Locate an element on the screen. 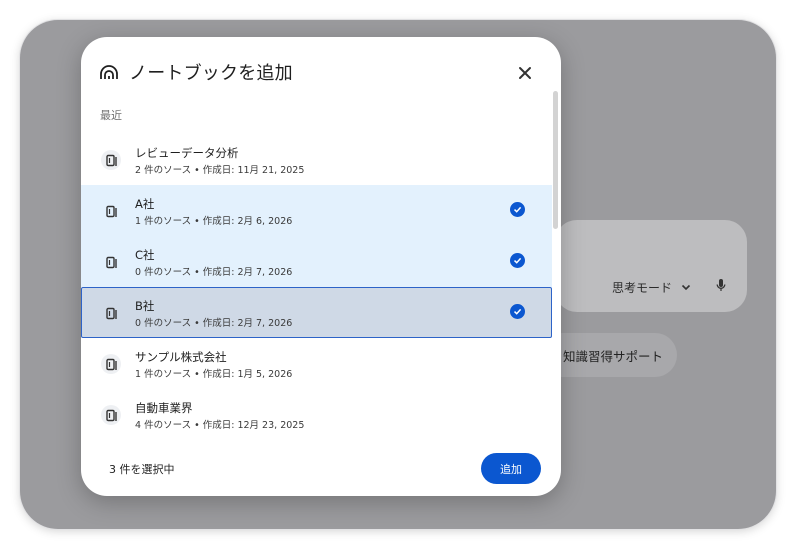  notebook-meta: 2 件のソース • 作成日: 11月 21, 2025 is located at coordinates (220, 170).